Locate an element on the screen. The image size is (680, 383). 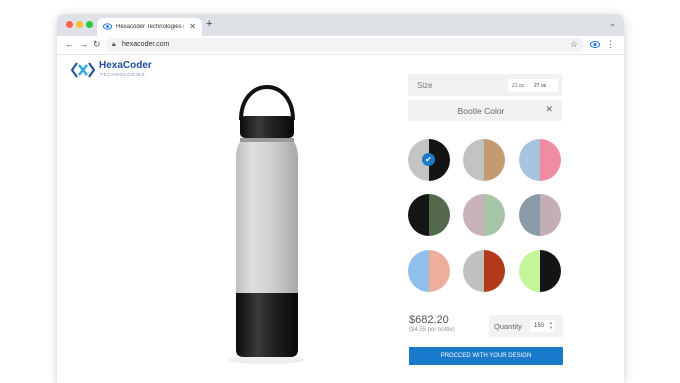
proceed-button: PROCCED WITH YOUR DESIGN is located at coordinates (486, 356).